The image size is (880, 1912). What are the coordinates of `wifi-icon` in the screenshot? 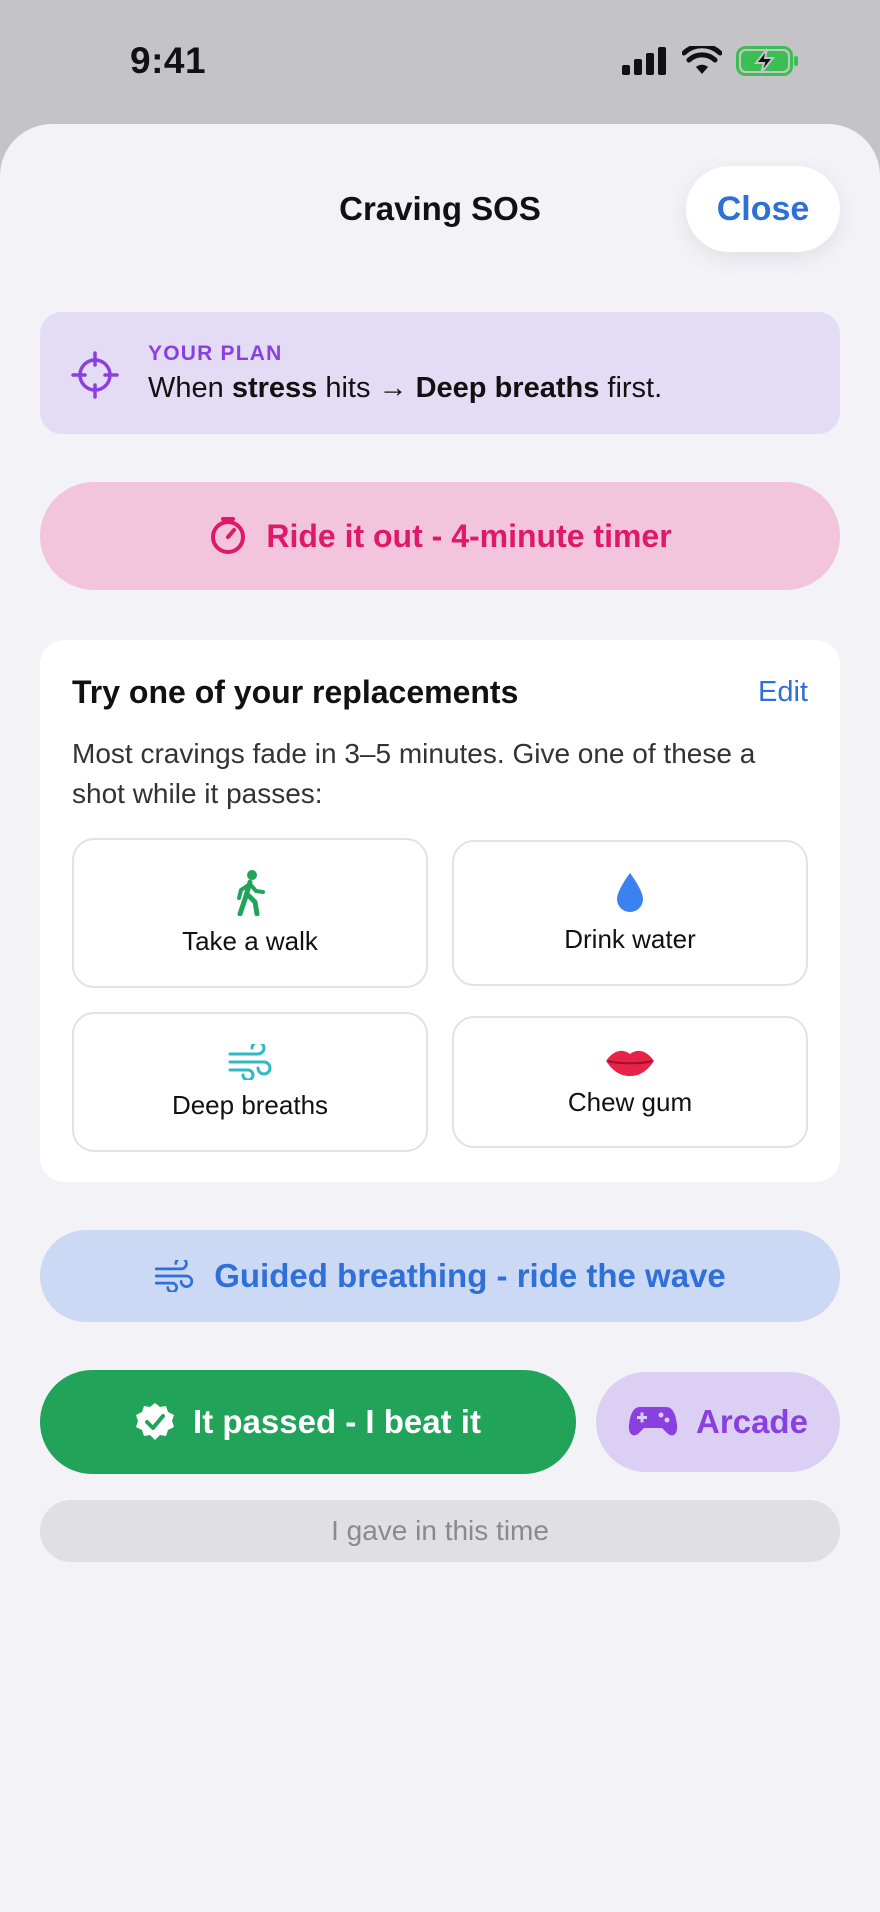 It's located at (702, 60).